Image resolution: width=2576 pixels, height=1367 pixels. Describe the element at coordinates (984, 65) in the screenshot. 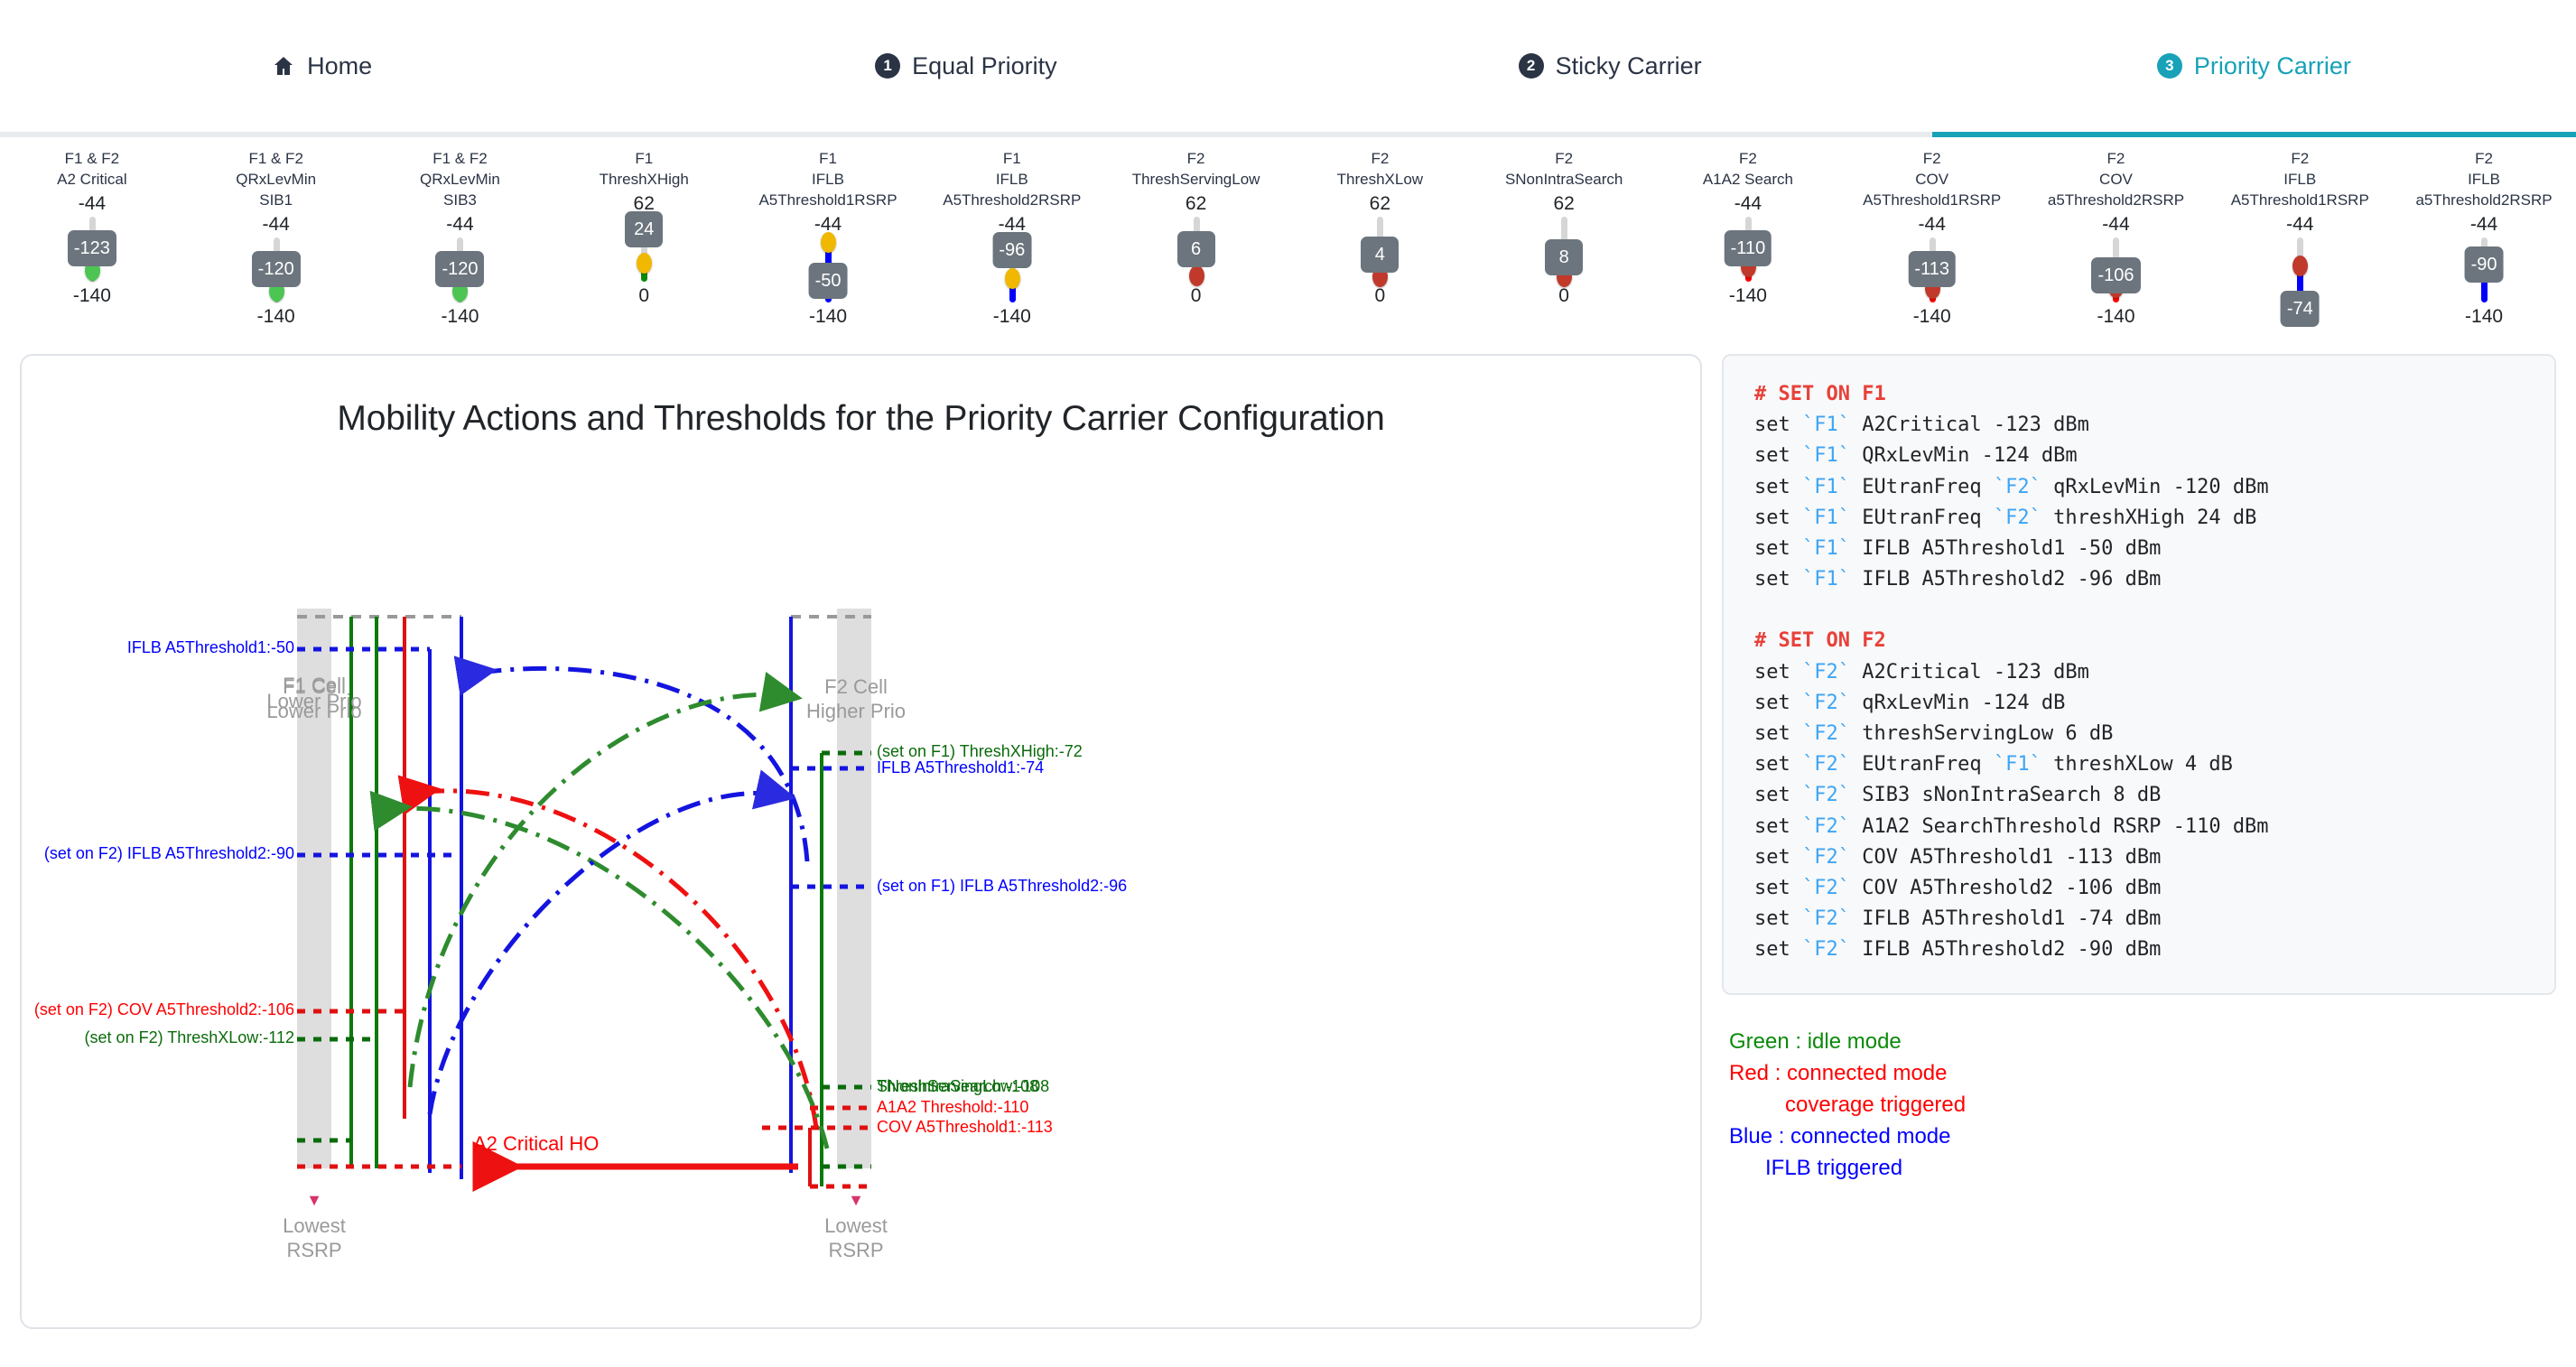

I see `tab-label: Equal Priority` at that location.